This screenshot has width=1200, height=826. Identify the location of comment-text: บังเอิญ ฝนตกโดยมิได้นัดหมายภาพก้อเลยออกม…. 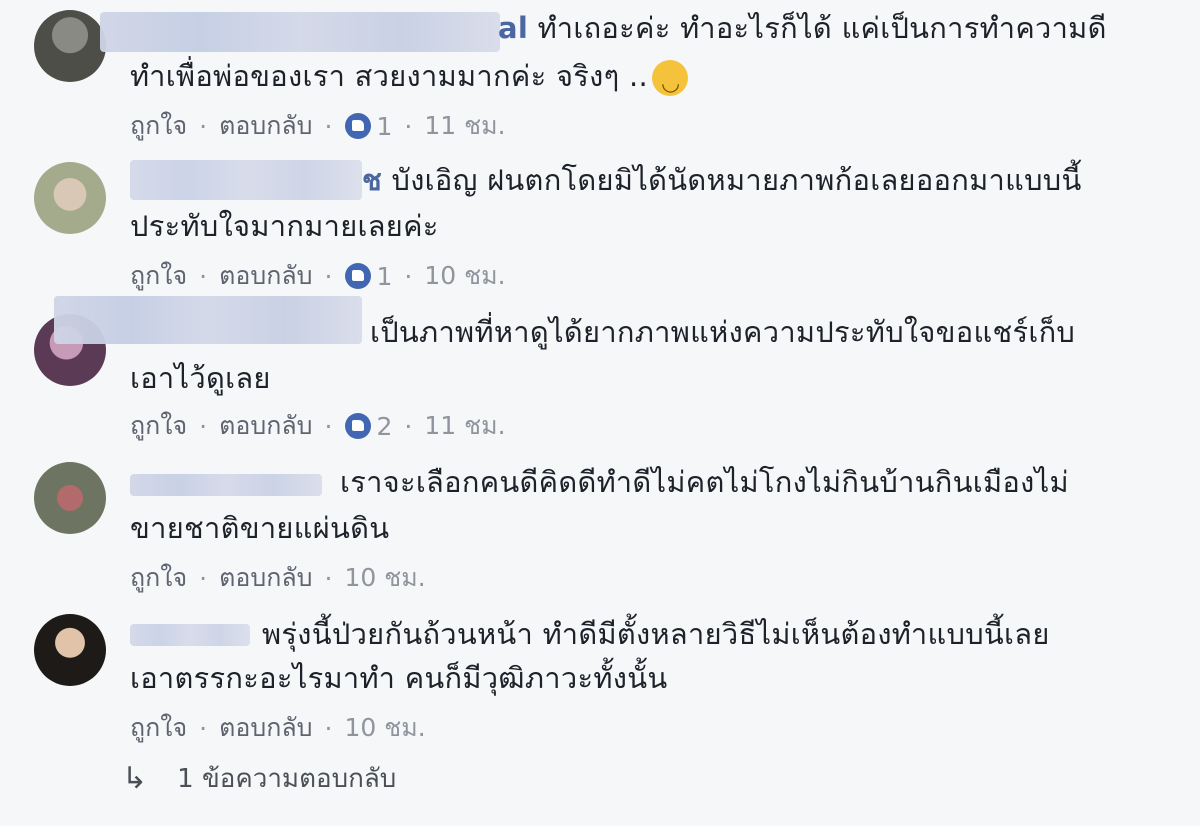
(736, 180).